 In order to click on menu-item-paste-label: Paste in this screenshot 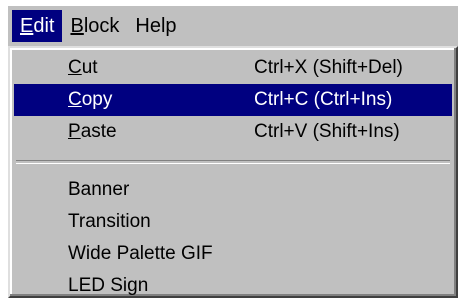, I will do `click(92, 132)`.